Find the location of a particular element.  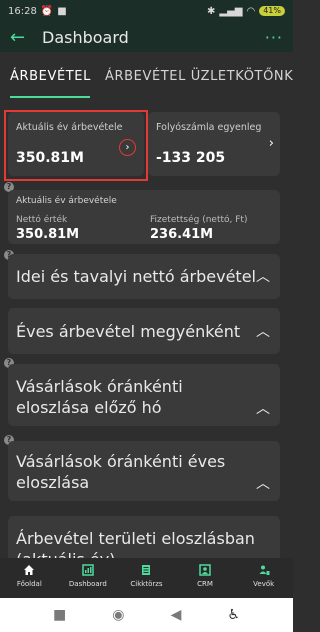

dashboard-icon is located at coordinates (88, 570).